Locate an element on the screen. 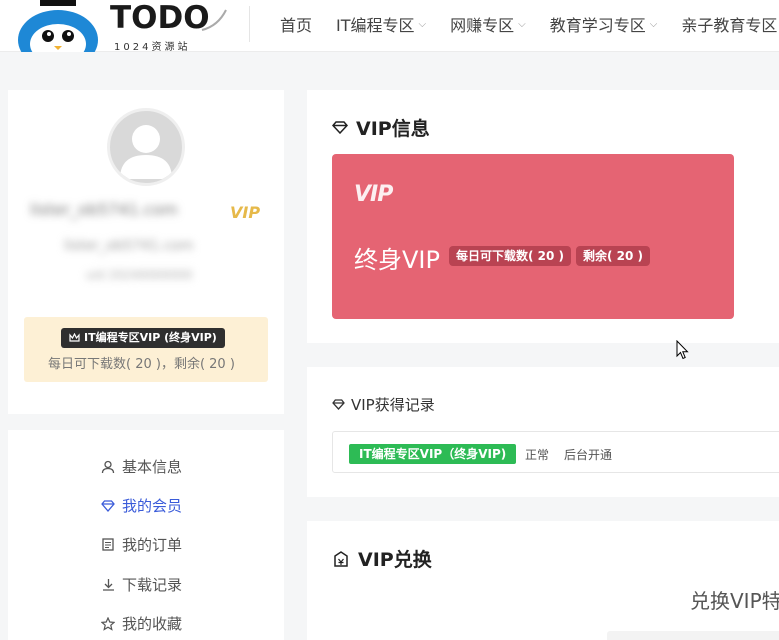 Image resolution: width=779 pixels, height=640 pixels. vip-exchange-title: VIP兑换 is located at coordinates (382, 558).